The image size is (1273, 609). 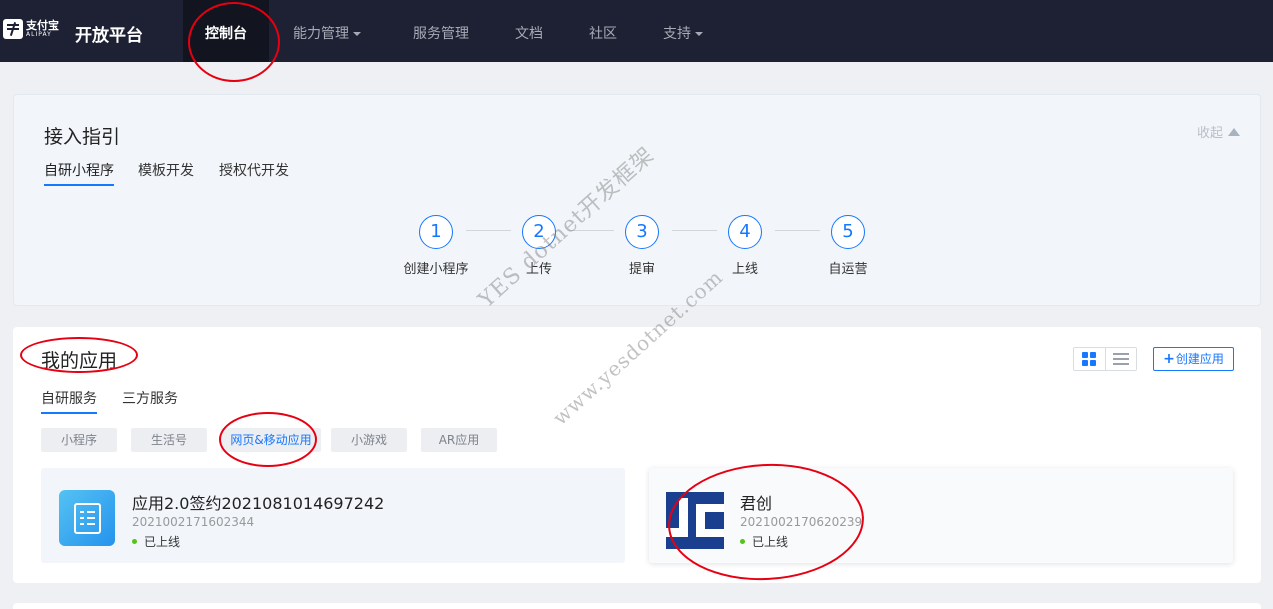 I want to click on app-name: 应用2.0签约2021081014697242, so click(x=258, y=503).